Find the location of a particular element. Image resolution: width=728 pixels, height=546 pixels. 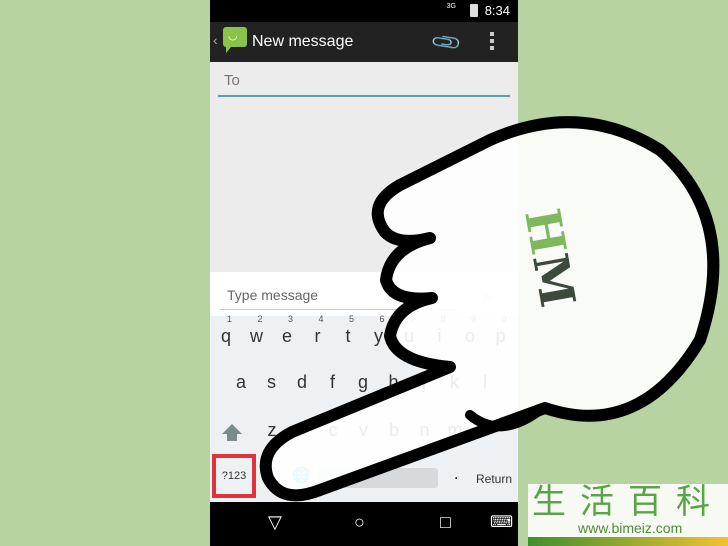

watermark: 生活百科 www.bimeiz.com is located at coordinates (628, 515).